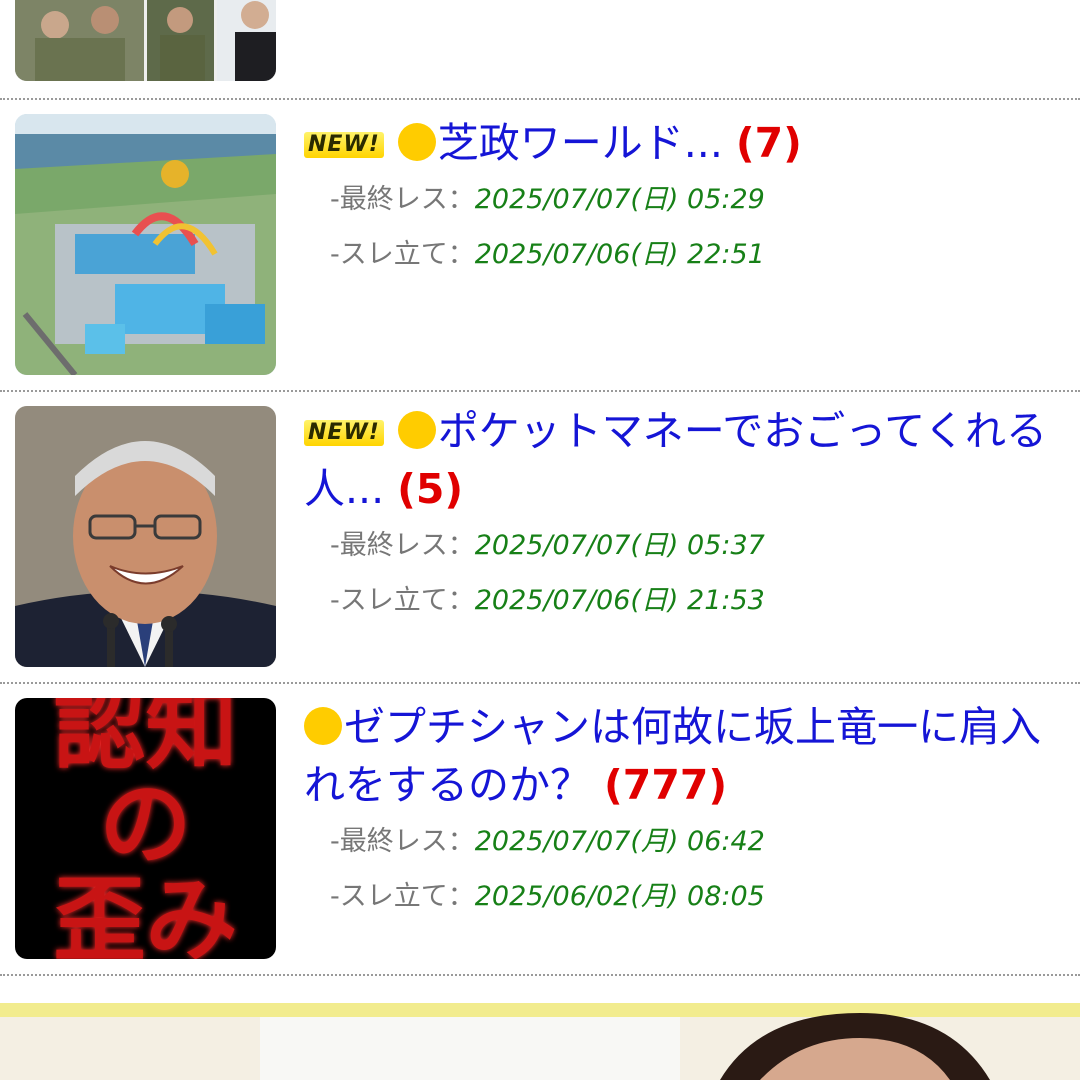  What do you see at coordinates (145, 912) in the screenshot?
I see `thumb-text: 歪み` at bounding box center [145, 912].